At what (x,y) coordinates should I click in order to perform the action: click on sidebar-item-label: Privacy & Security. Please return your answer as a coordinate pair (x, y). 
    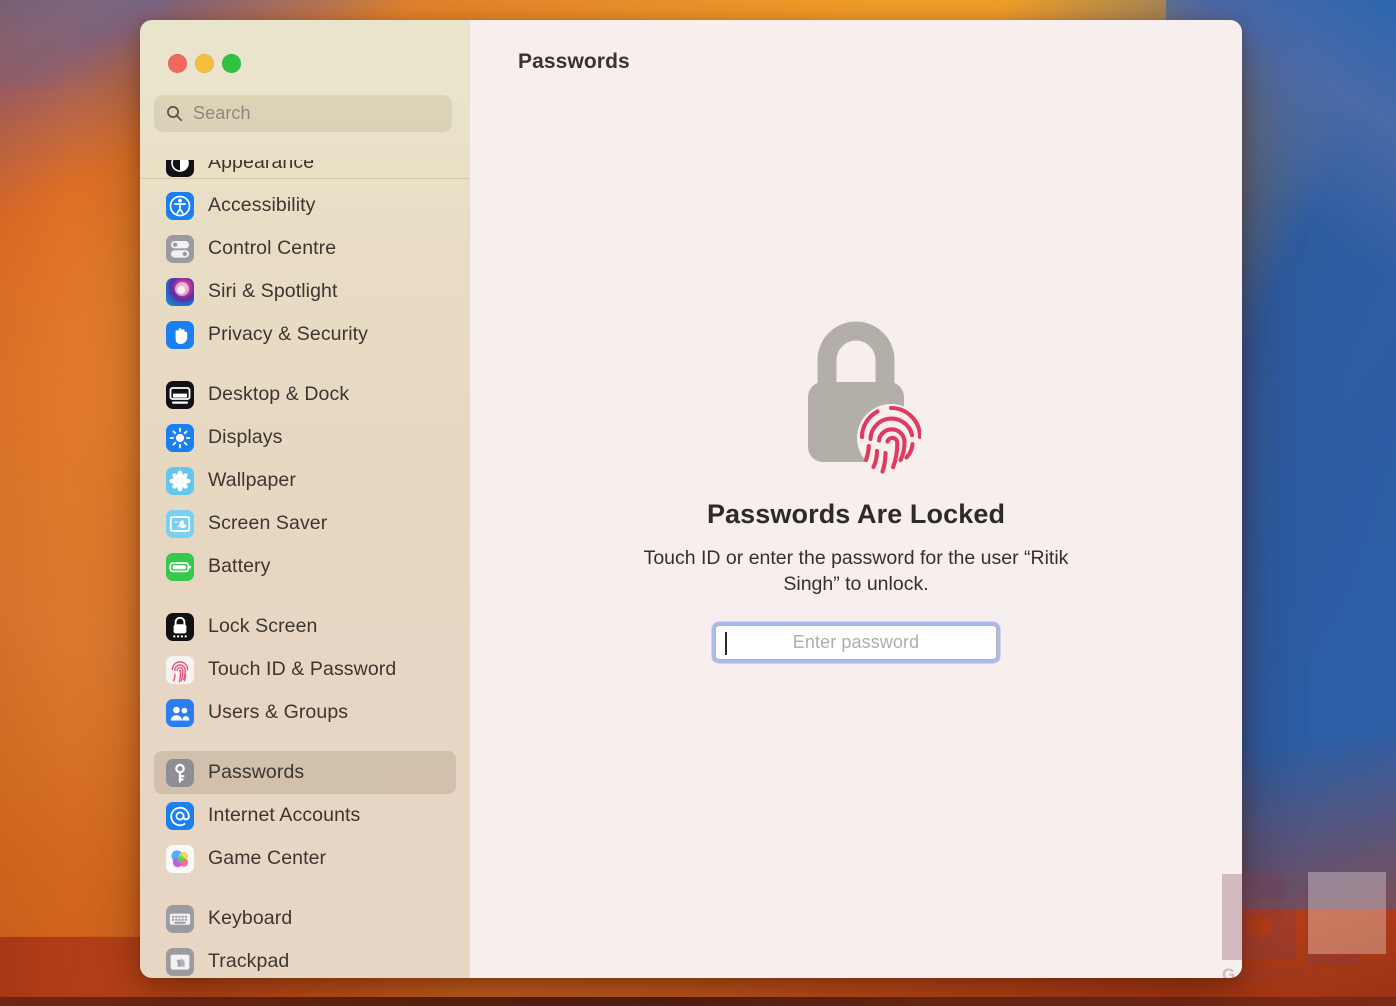
    Looking at the image, I should click on (288, 334).